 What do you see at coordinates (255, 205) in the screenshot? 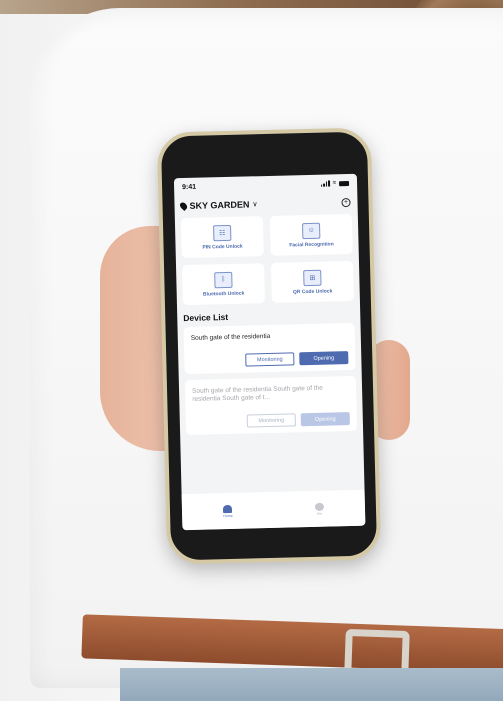
I see `chevron-down-icon: ∨` at bounding box center [255, 205].